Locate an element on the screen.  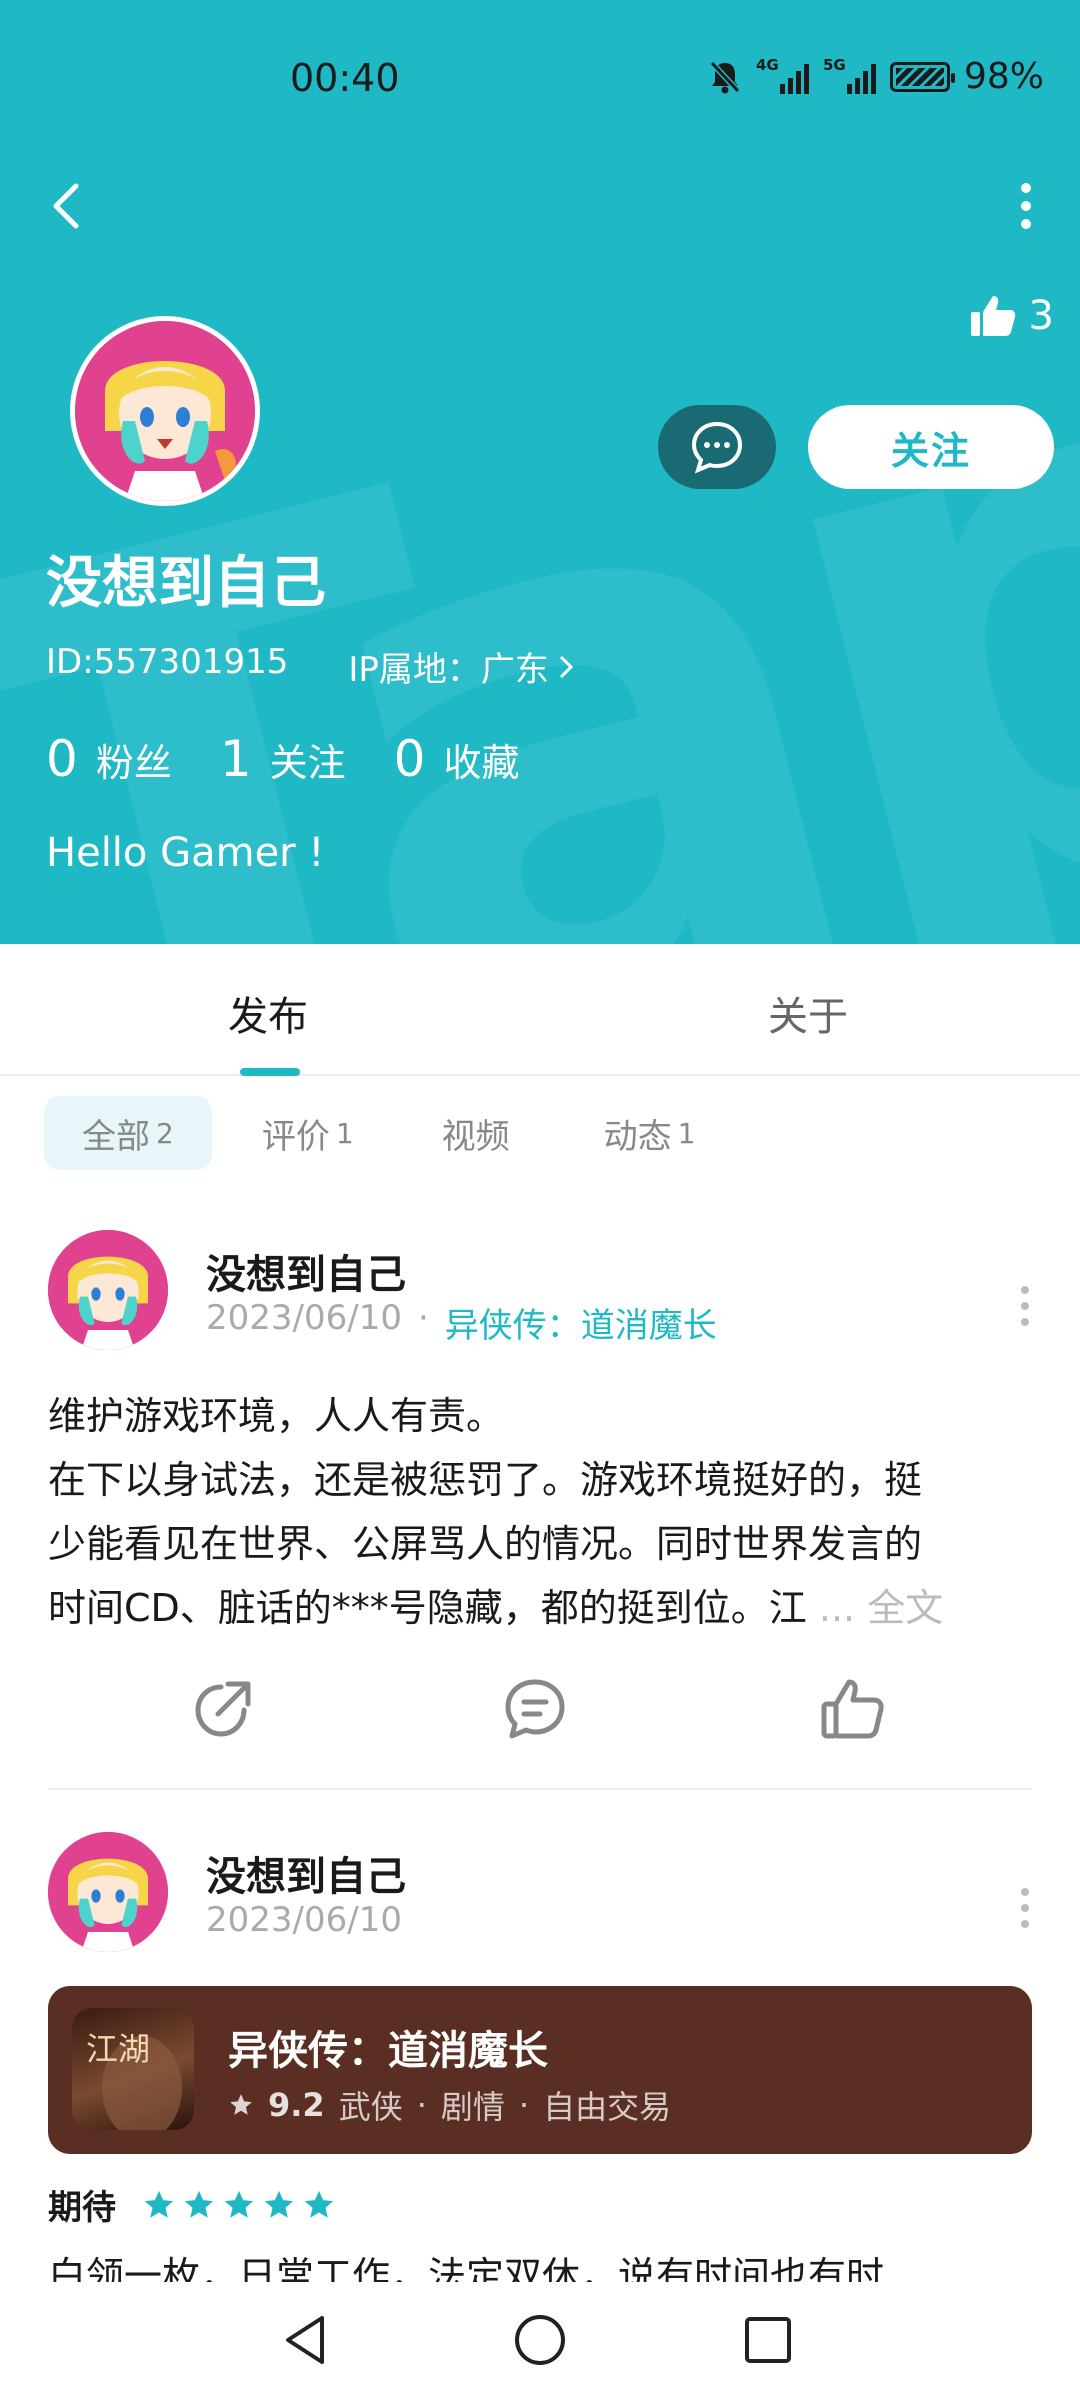
status-bar: 00:40 4G 5G 98% is located at coordinates (540, 80).